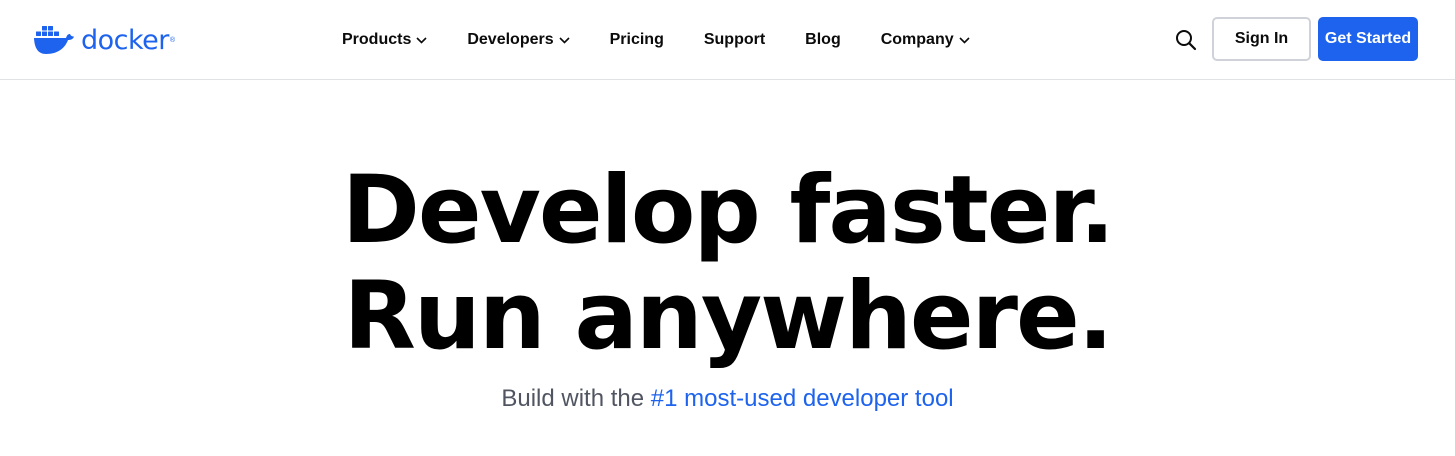 This screenshot has width=1455, height=456. I want to click on sign-in-button: Sign In, so click(1261, 39).